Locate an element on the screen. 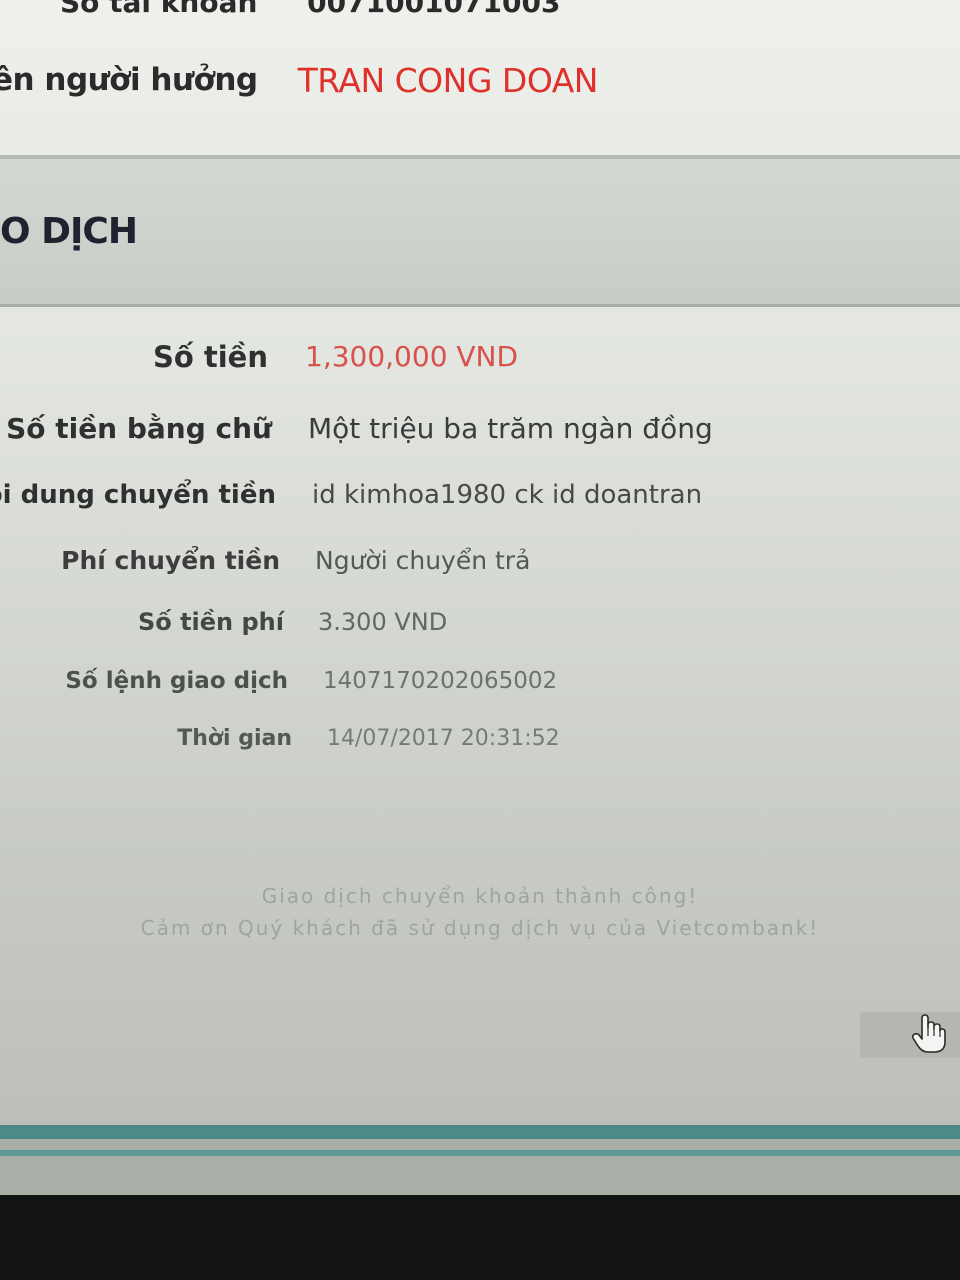 Image resolution: width=960 pixels, height=1280 pixels. detail-row-order-number: Số lệnh giao dịch 1407170202065002 is located at coordinates (480, 690).